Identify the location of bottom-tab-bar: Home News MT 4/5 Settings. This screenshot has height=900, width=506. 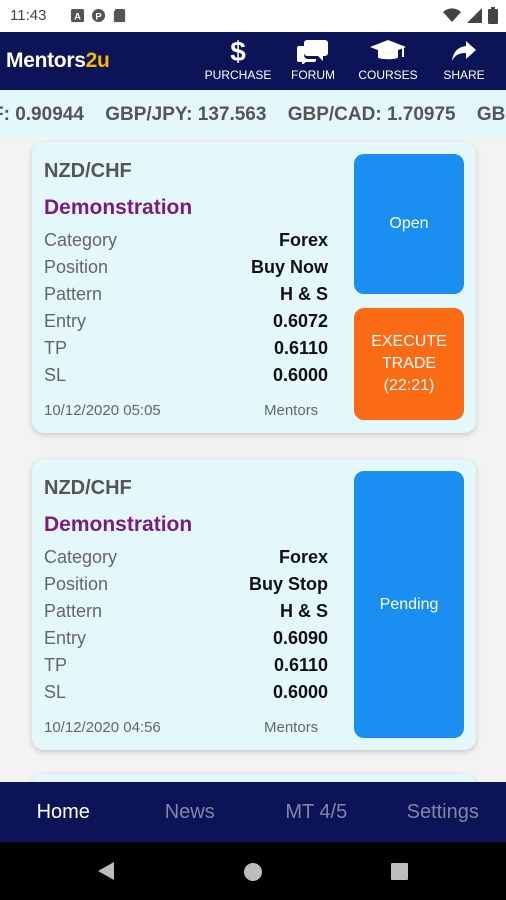
(253, 812).